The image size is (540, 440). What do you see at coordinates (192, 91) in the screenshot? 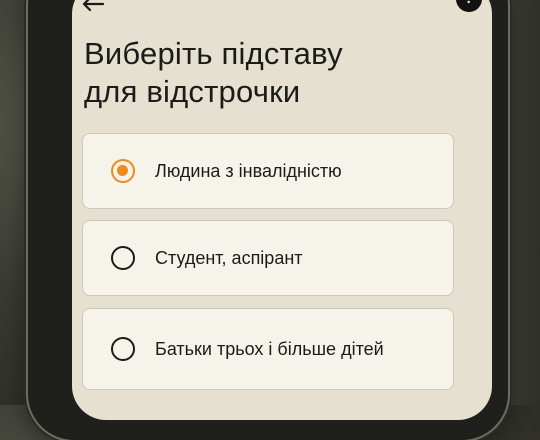
I see `page-title-line-2: для відстрочки` at bounding box center [192, 91].